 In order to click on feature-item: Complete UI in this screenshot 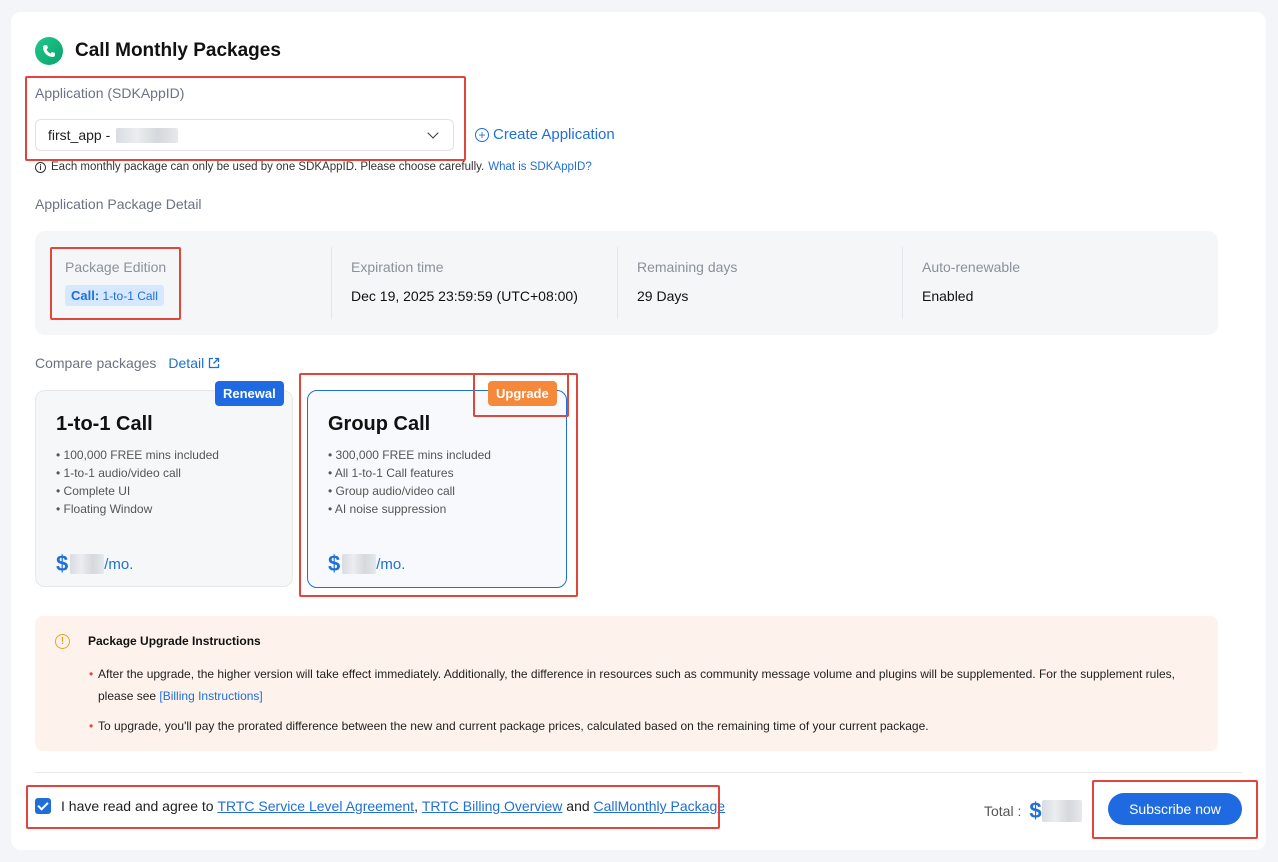, I will do `click(164, 491)`.